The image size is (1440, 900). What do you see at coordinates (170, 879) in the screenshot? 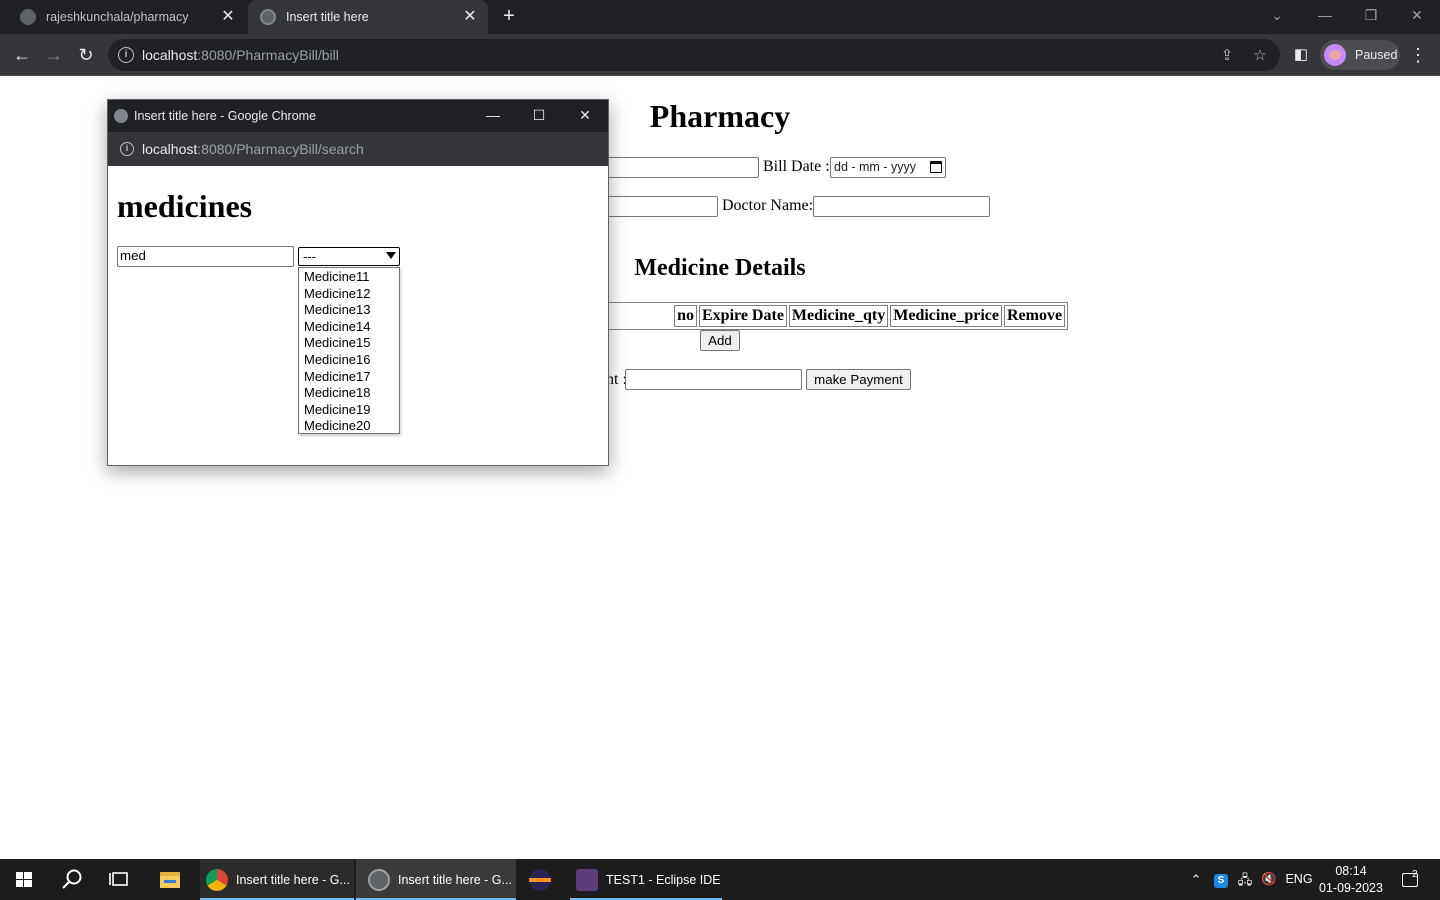
I see `file-explorer-icon` at bounding box center [170, 879].